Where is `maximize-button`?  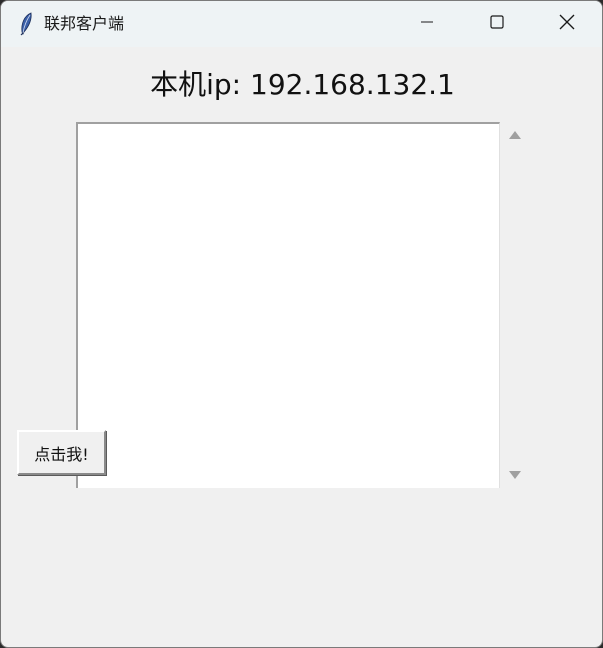
maximize-button is located at coordinates (497, 24).